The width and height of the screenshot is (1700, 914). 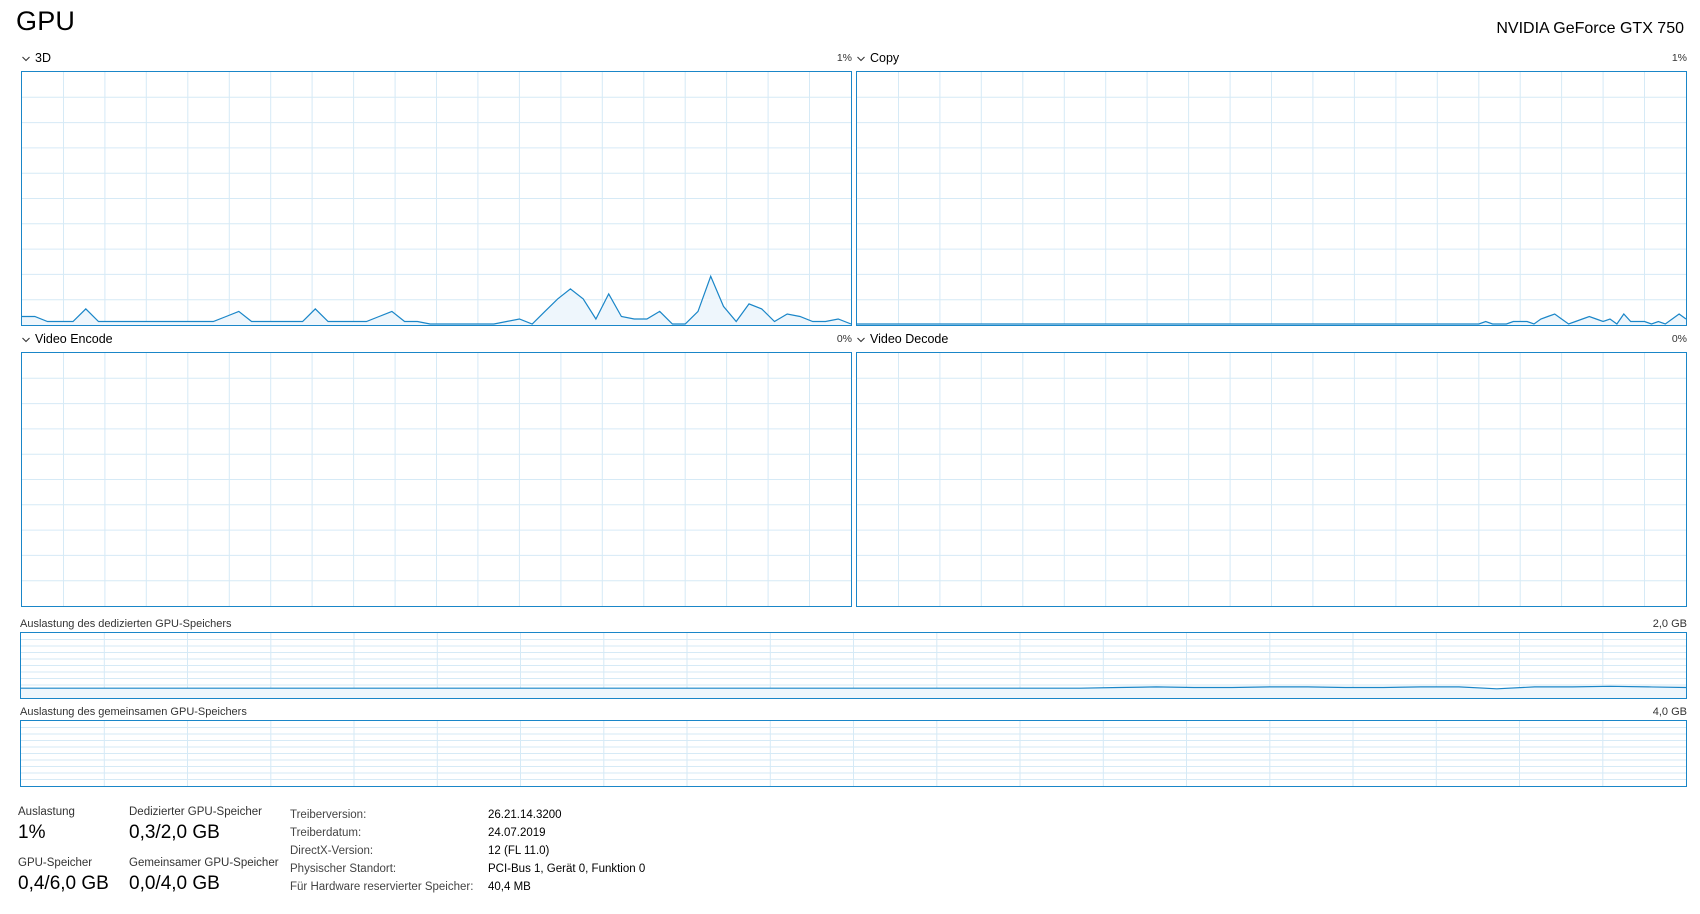 I want to click on graph-title: 3D, so click(x=43, y=58).